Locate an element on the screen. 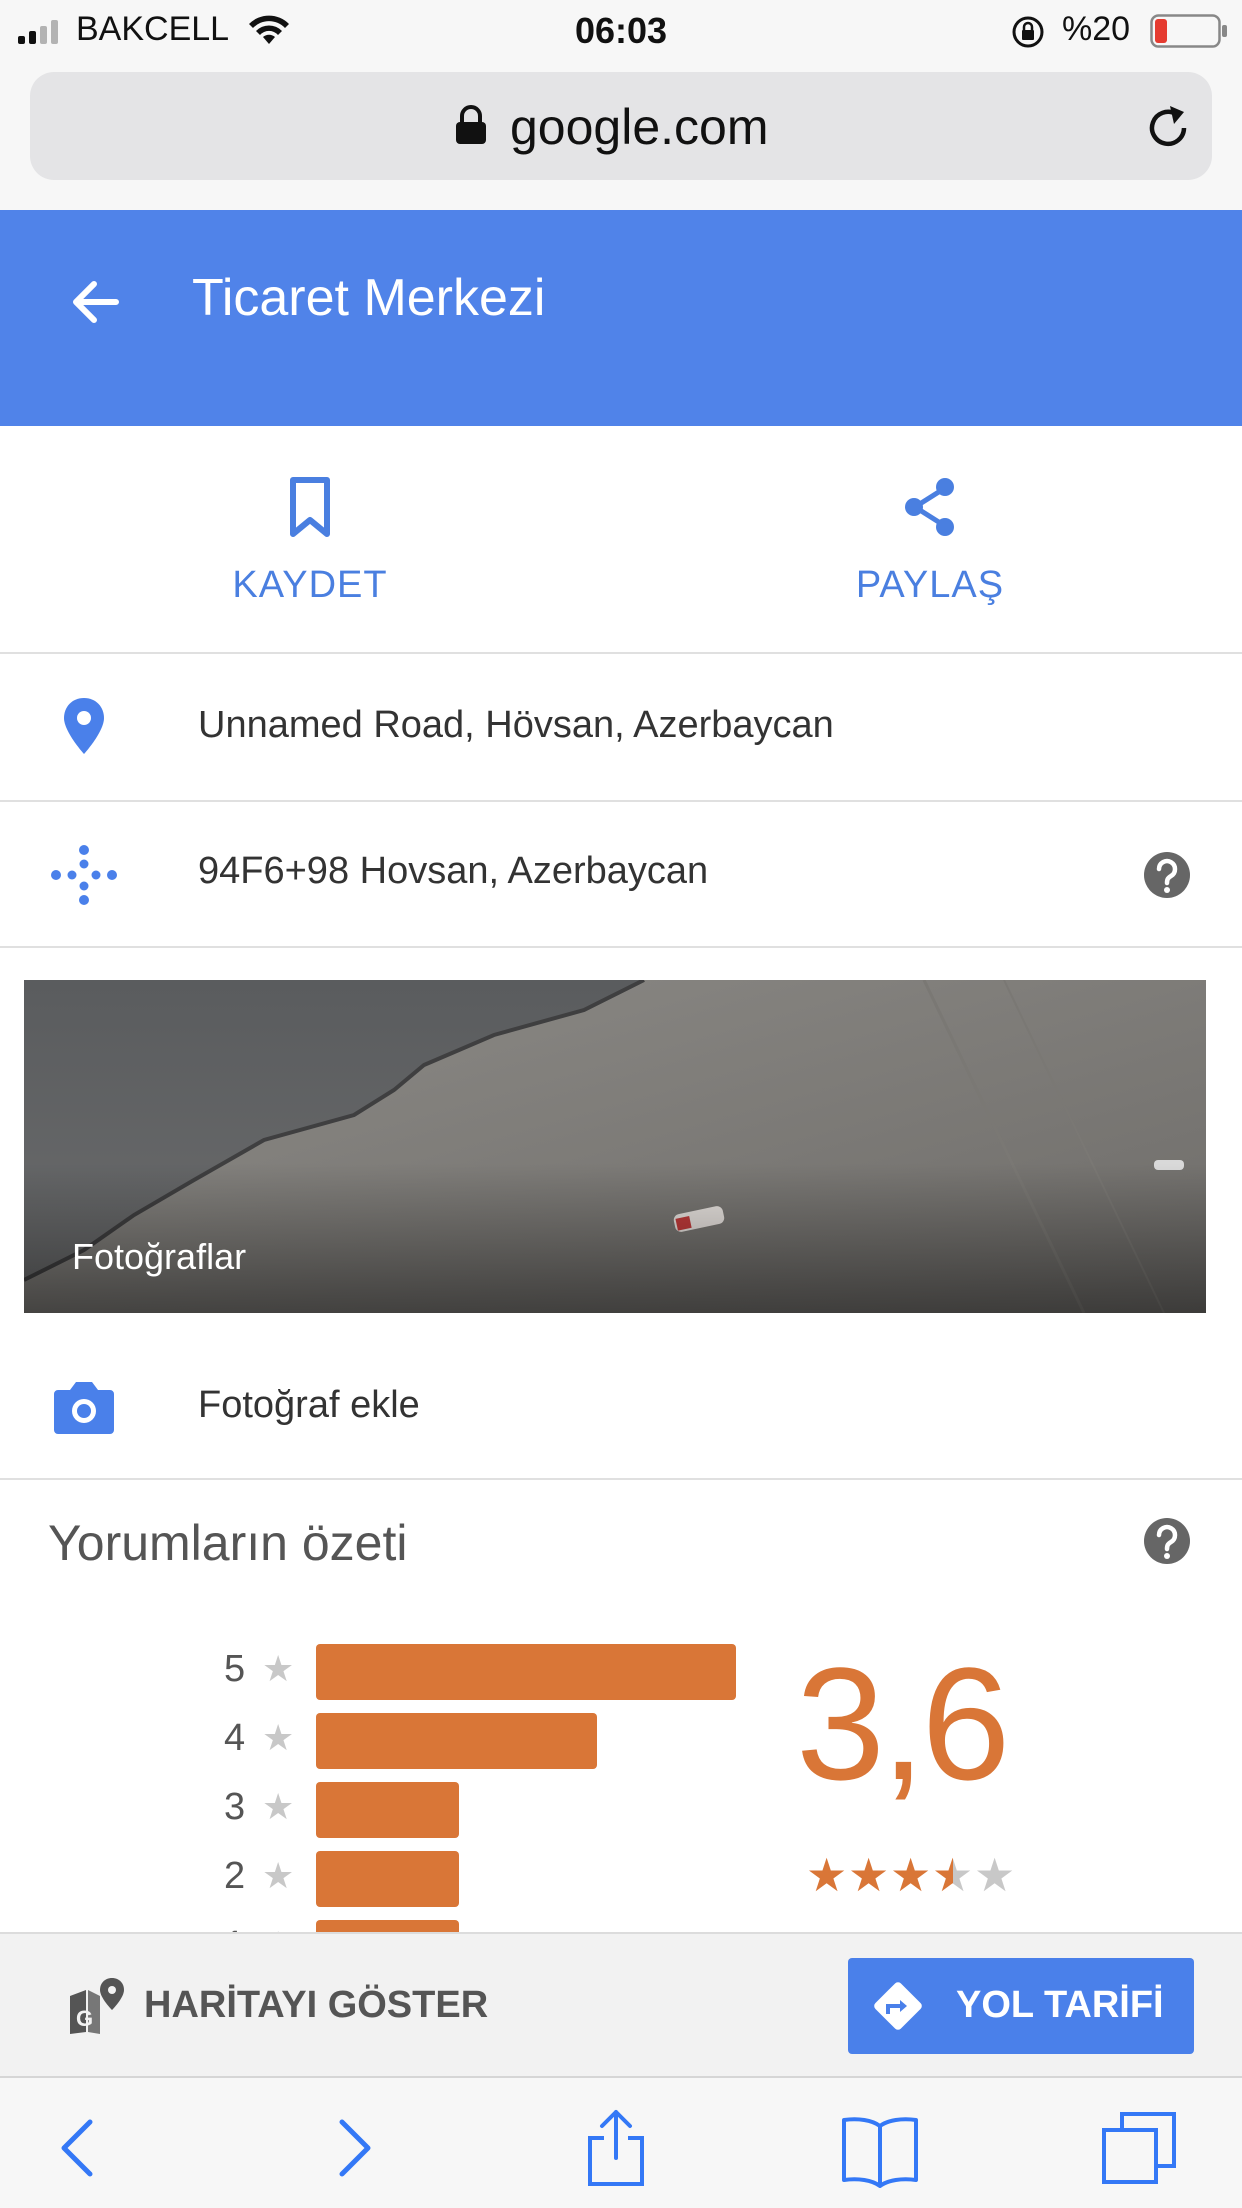 Image resolution: width=1242 pixels, height=2208 pixels. rating-star-count: 1 is located at coordinates (234, 1928).